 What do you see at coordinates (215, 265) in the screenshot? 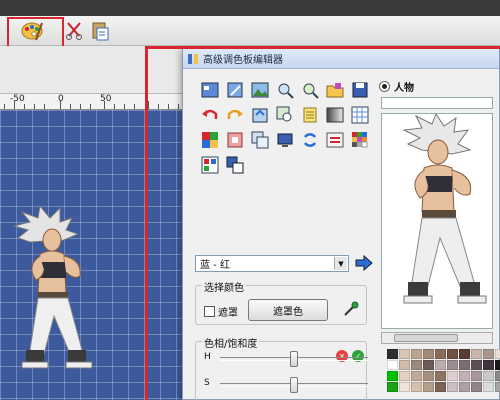
I see `palette-select-value: 蓝 - 红` at bounding box center [215, 265].